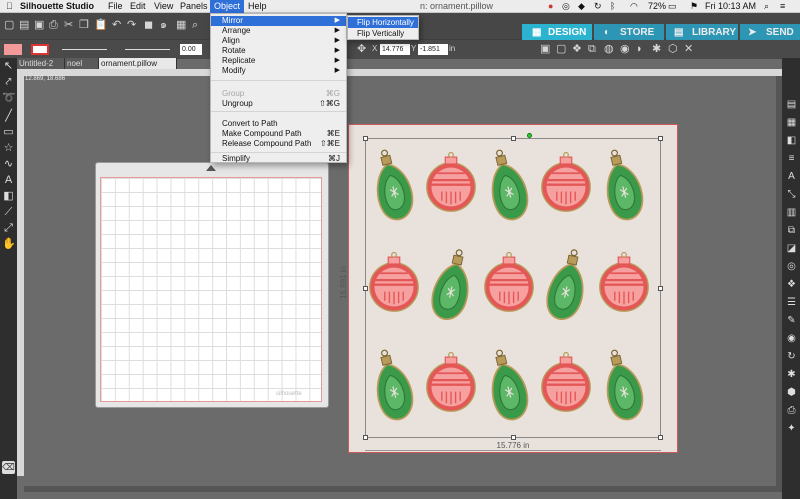 This screenshot has height=499, width=800. What do you see at coordinates (660, 437) in the screenshot?
I see `resize-handle-br` at bounding box center [660, 437].